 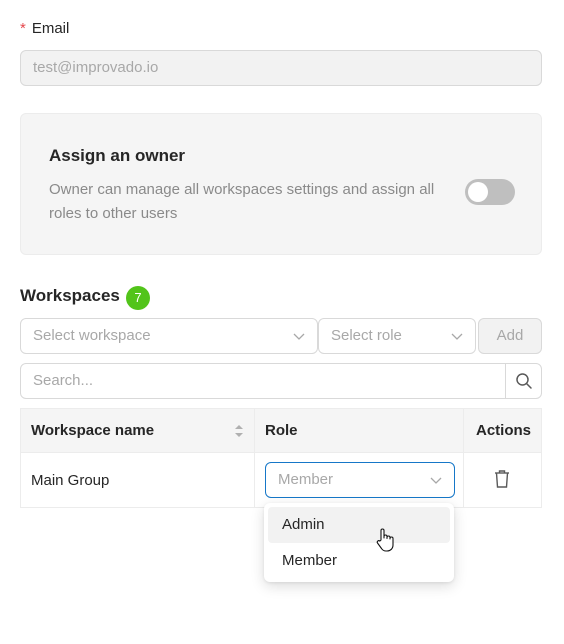 I want to click on owner-toggle, so click(x=490, y=192).